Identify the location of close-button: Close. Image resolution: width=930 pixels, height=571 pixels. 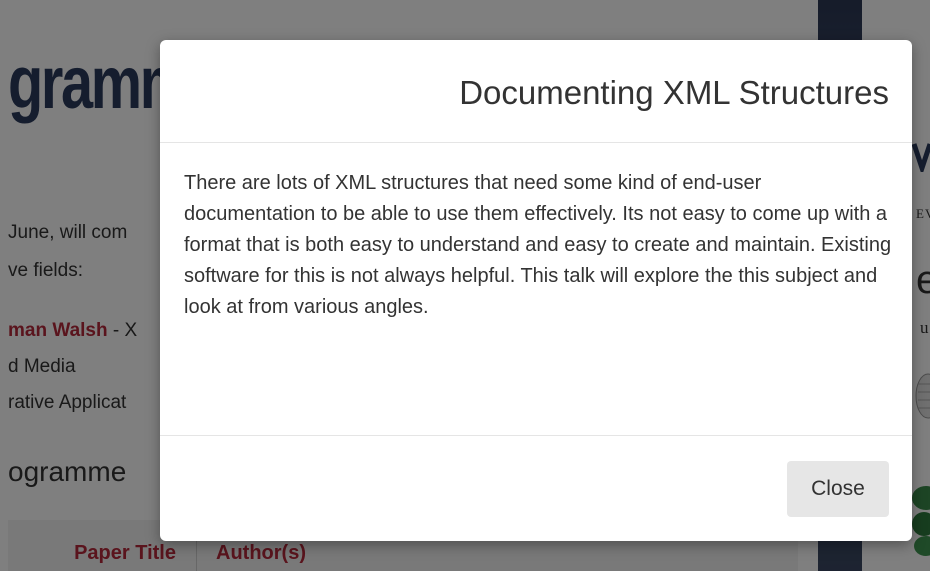
(838, 489).